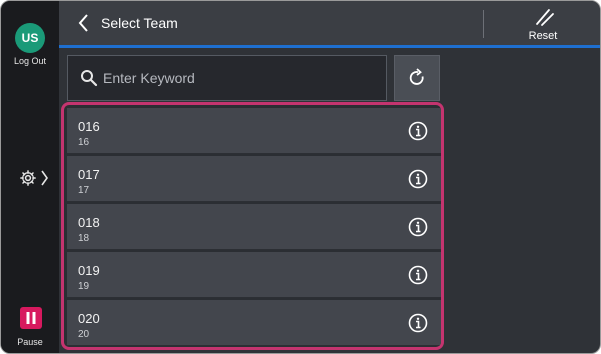 This screenshot has width=601, height=354. I want to click on logout-avatar-button: US, so click(30, 38).